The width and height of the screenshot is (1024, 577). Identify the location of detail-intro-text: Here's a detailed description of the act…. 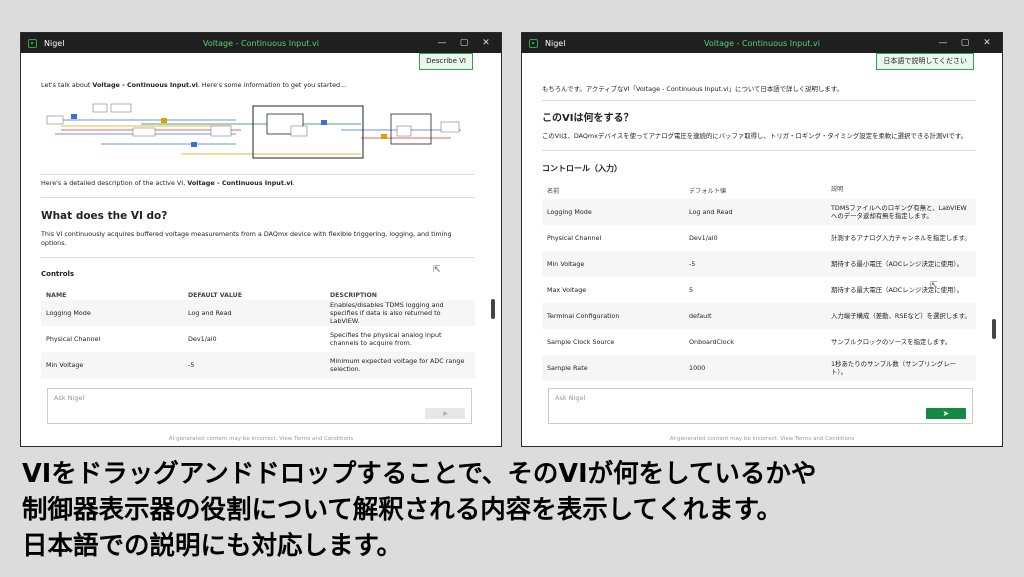
(258, 181).